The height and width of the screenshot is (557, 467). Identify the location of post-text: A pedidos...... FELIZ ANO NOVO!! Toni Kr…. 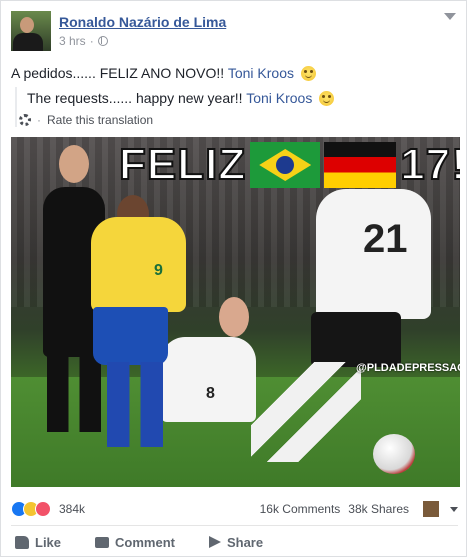
(163, 73).